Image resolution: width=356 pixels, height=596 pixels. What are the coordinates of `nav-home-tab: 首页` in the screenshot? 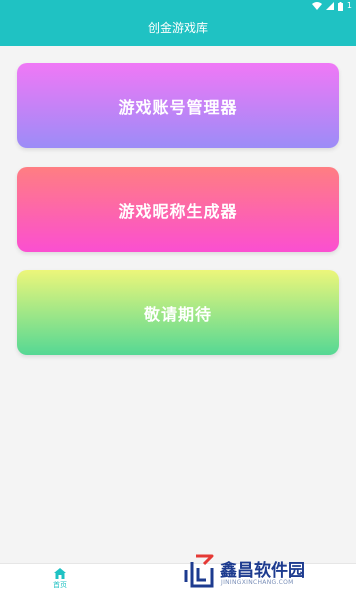 It's located at (60, 579).